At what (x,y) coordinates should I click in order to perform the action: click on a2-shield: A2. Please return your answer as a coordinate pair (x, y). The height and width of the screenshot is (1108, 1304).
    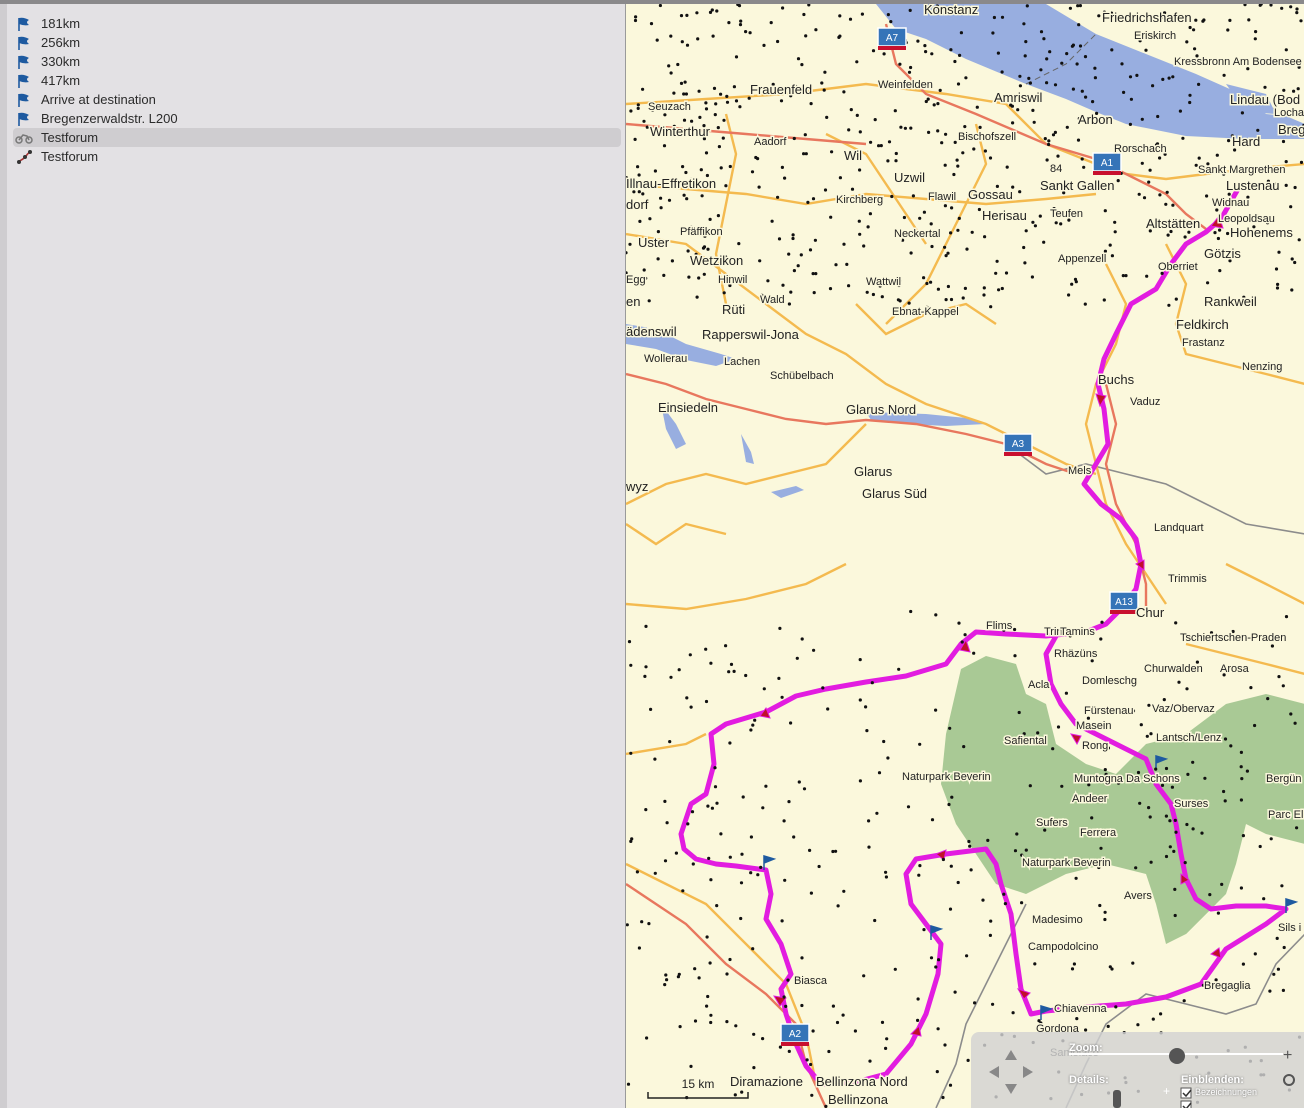
    Looking at the image, I should click on (795, 1034).